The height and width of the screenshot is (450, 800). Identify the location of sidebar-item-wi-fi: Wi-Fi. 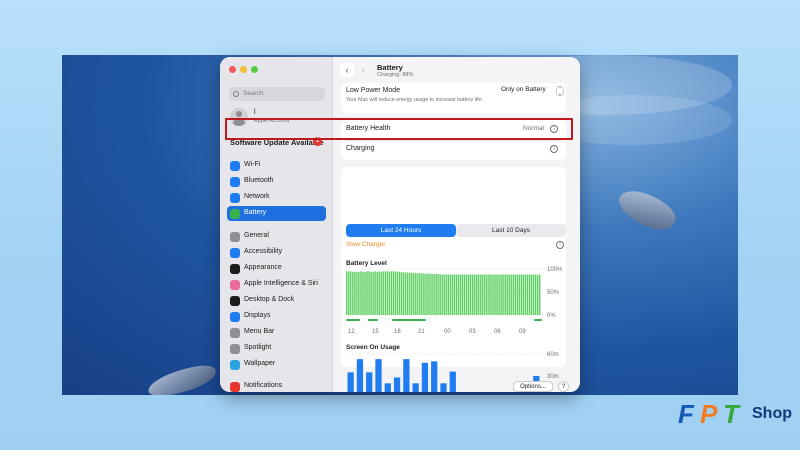
(276, 165).